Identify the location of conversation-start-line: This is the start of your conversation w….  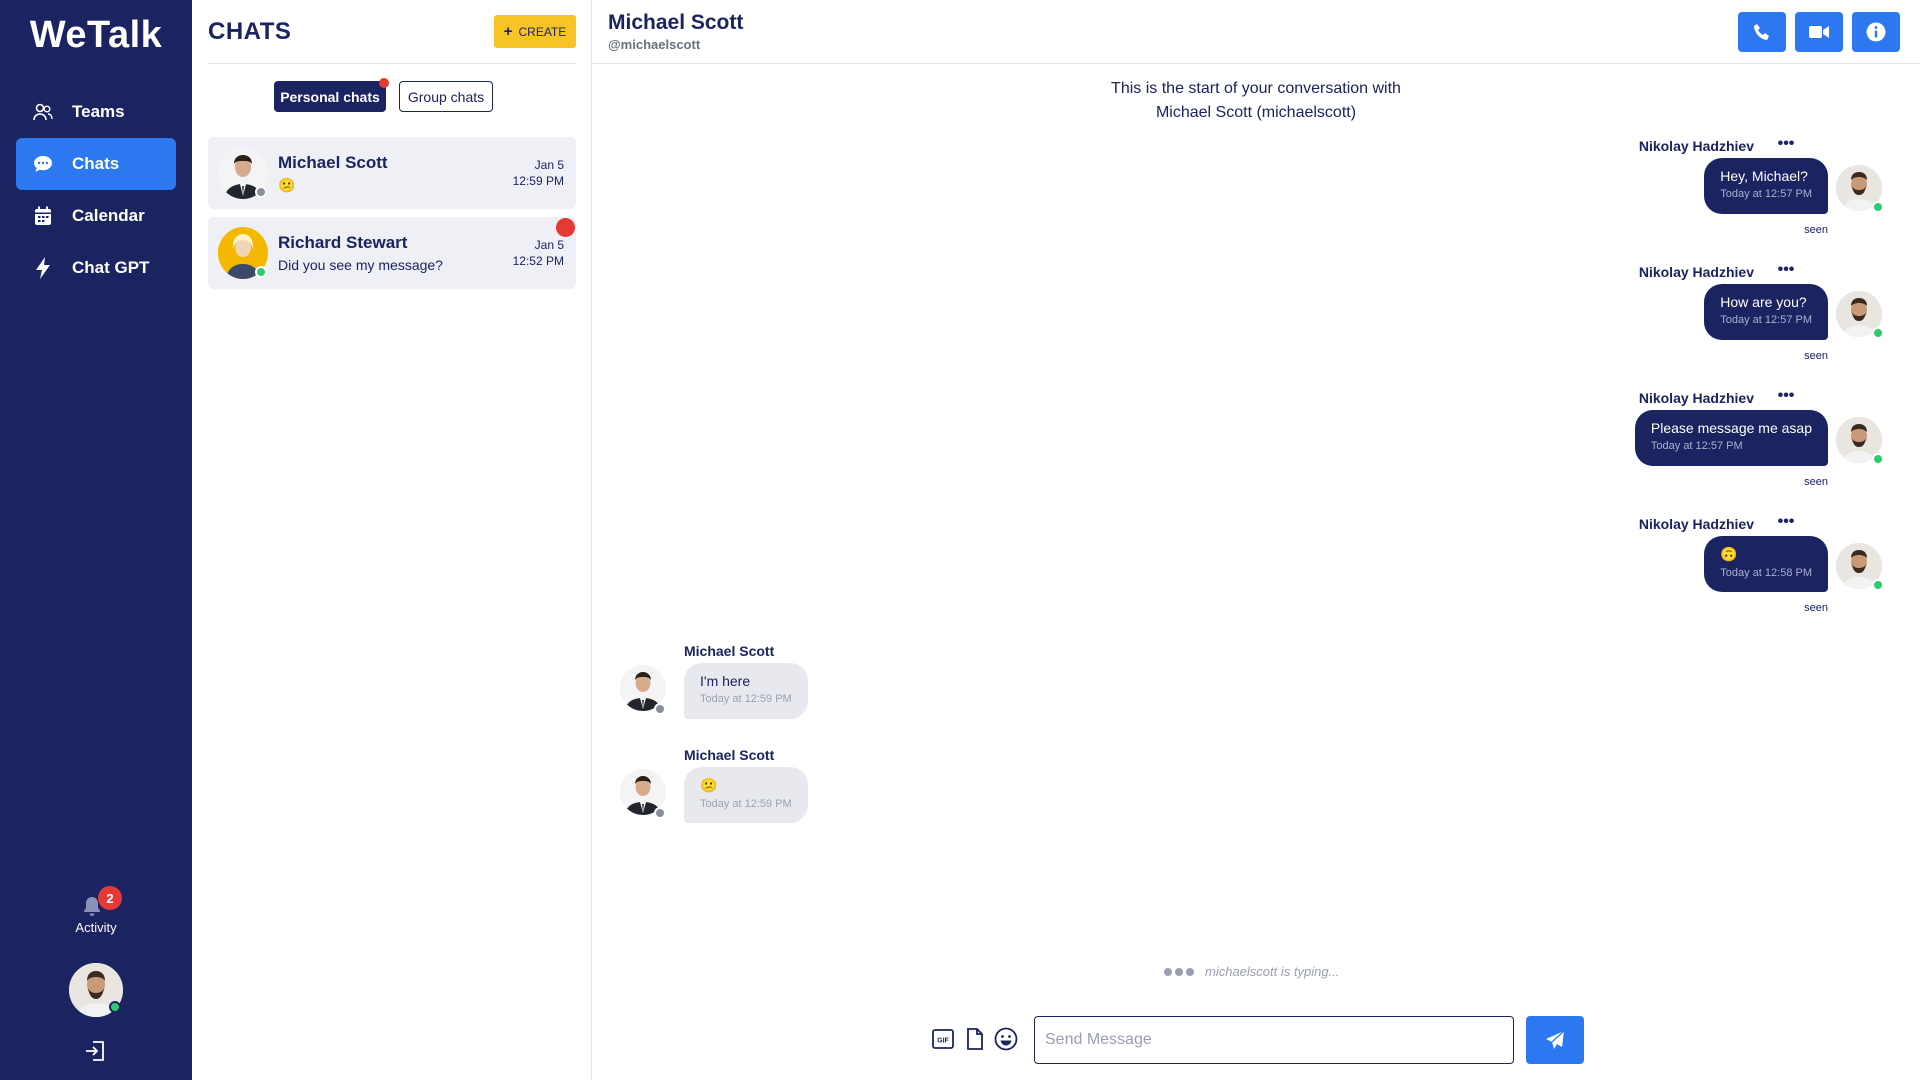
(1256, 88).